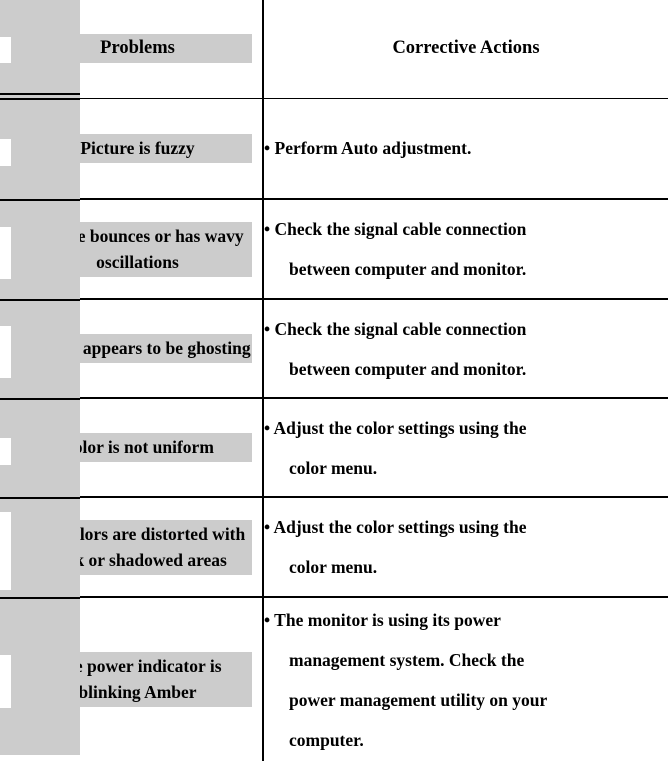  What do you see at coordinates (137, 249) in the screenshot?
I see `problem-text: Picture bounces or has wavy oscillations` at bounding box center [137, 249].